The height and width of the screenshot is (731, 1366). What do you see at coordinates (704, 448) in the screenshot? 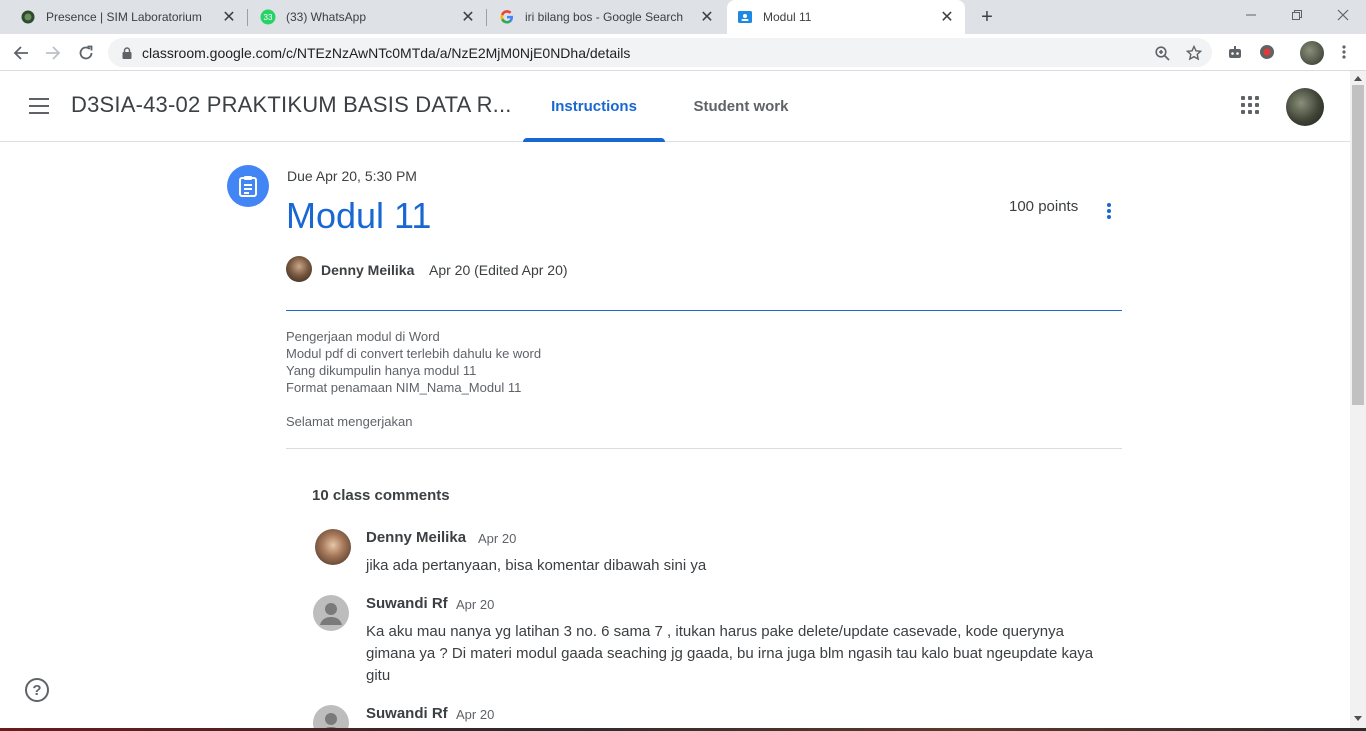
I see `description-divider` at bounding box center [704, 448].